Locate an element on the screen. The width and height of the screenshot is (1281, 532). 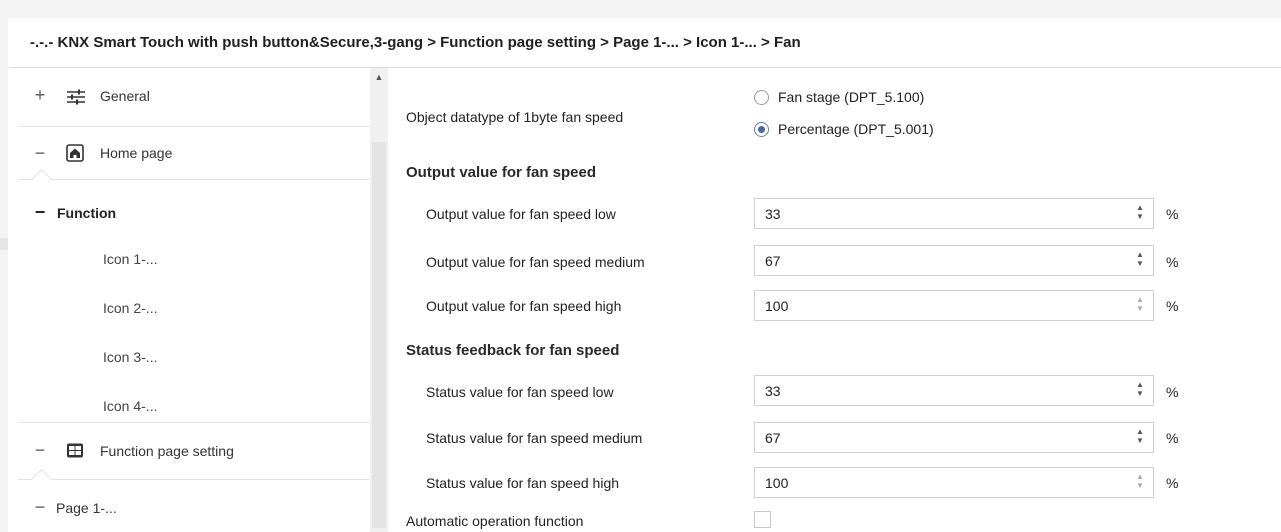
radio-label: Percentage (DPT_5.001) is located at coordinates (856, 129).